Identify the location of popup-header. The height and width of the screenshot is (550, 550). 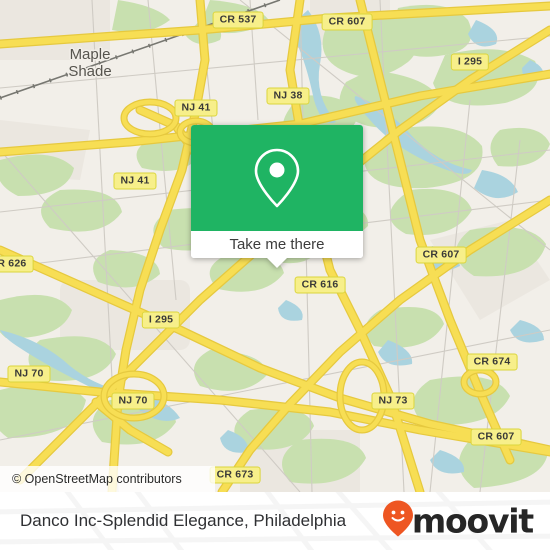
(277, 178).